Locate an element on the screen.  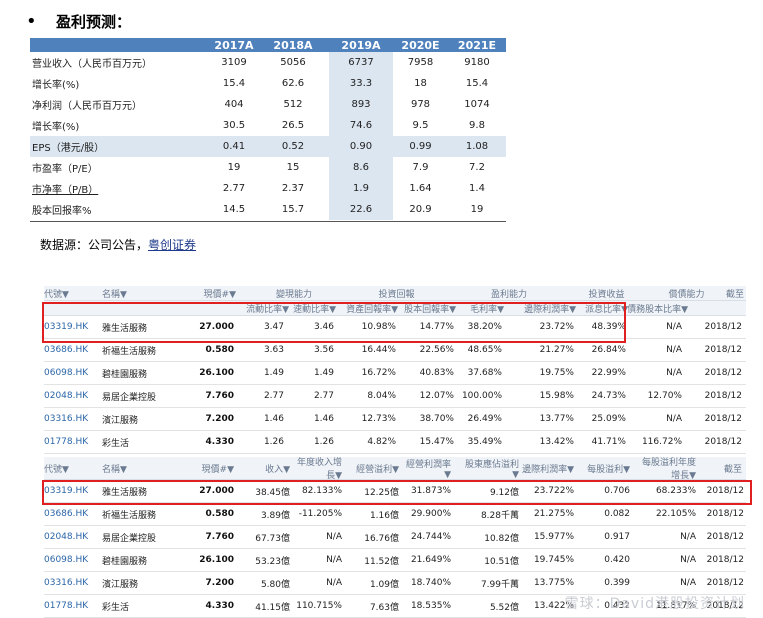
table-cell: 40.83% is located at coordinates (436, 373).